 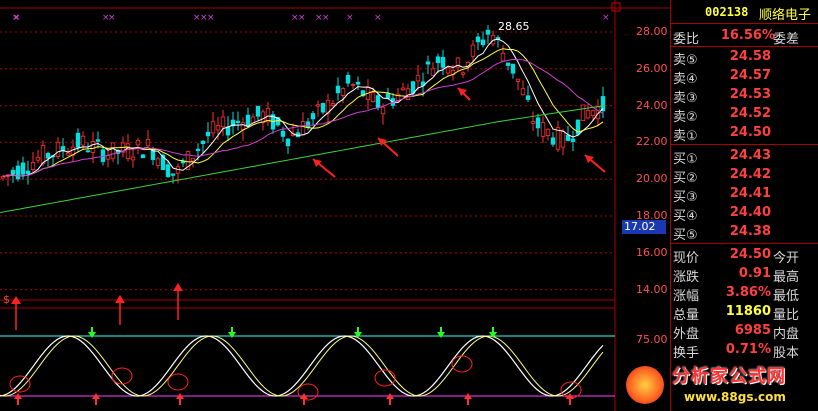 What do you see at coordinates (722, 214) in the screenshot?
I see `orderbook-row: 买④ 24.40` at bounding box center [722, 214].